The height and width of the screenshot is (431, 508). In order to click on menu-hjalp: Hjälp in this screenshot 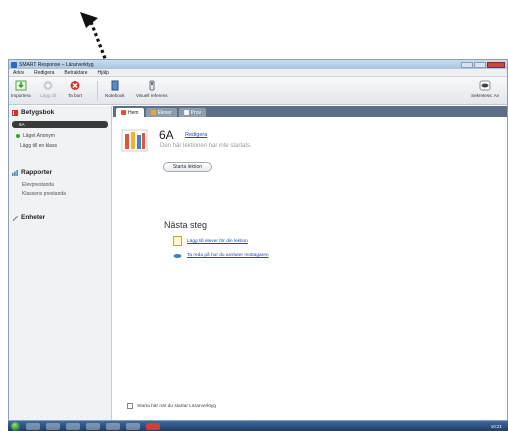, I will do `click(103, 73)`.